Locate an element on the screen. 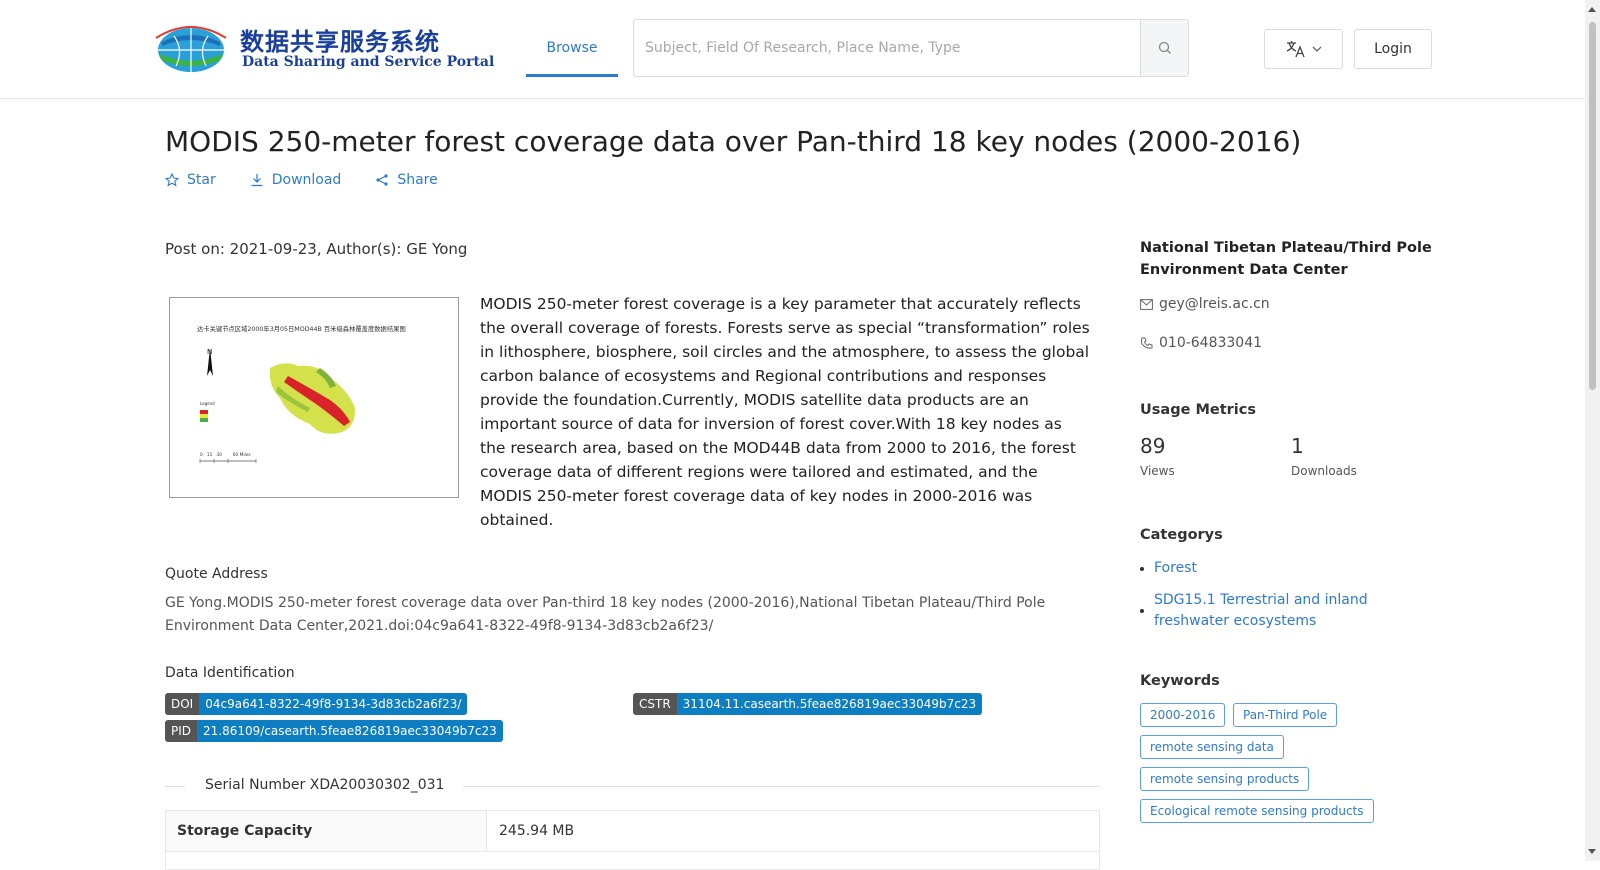 The height and width of the screenshot is (870, 1600). keyword-tag: 2000-2016 is located at coordinates (1183, 715).